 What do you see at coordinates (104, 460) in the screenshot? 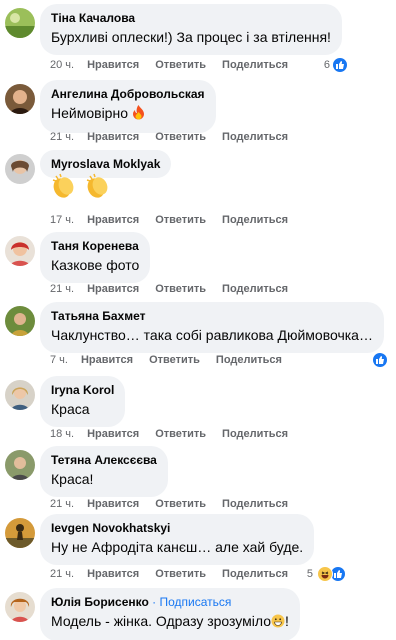
I see `comment-author: Тетяна Алексєєва` at bounding box center [104, 460].